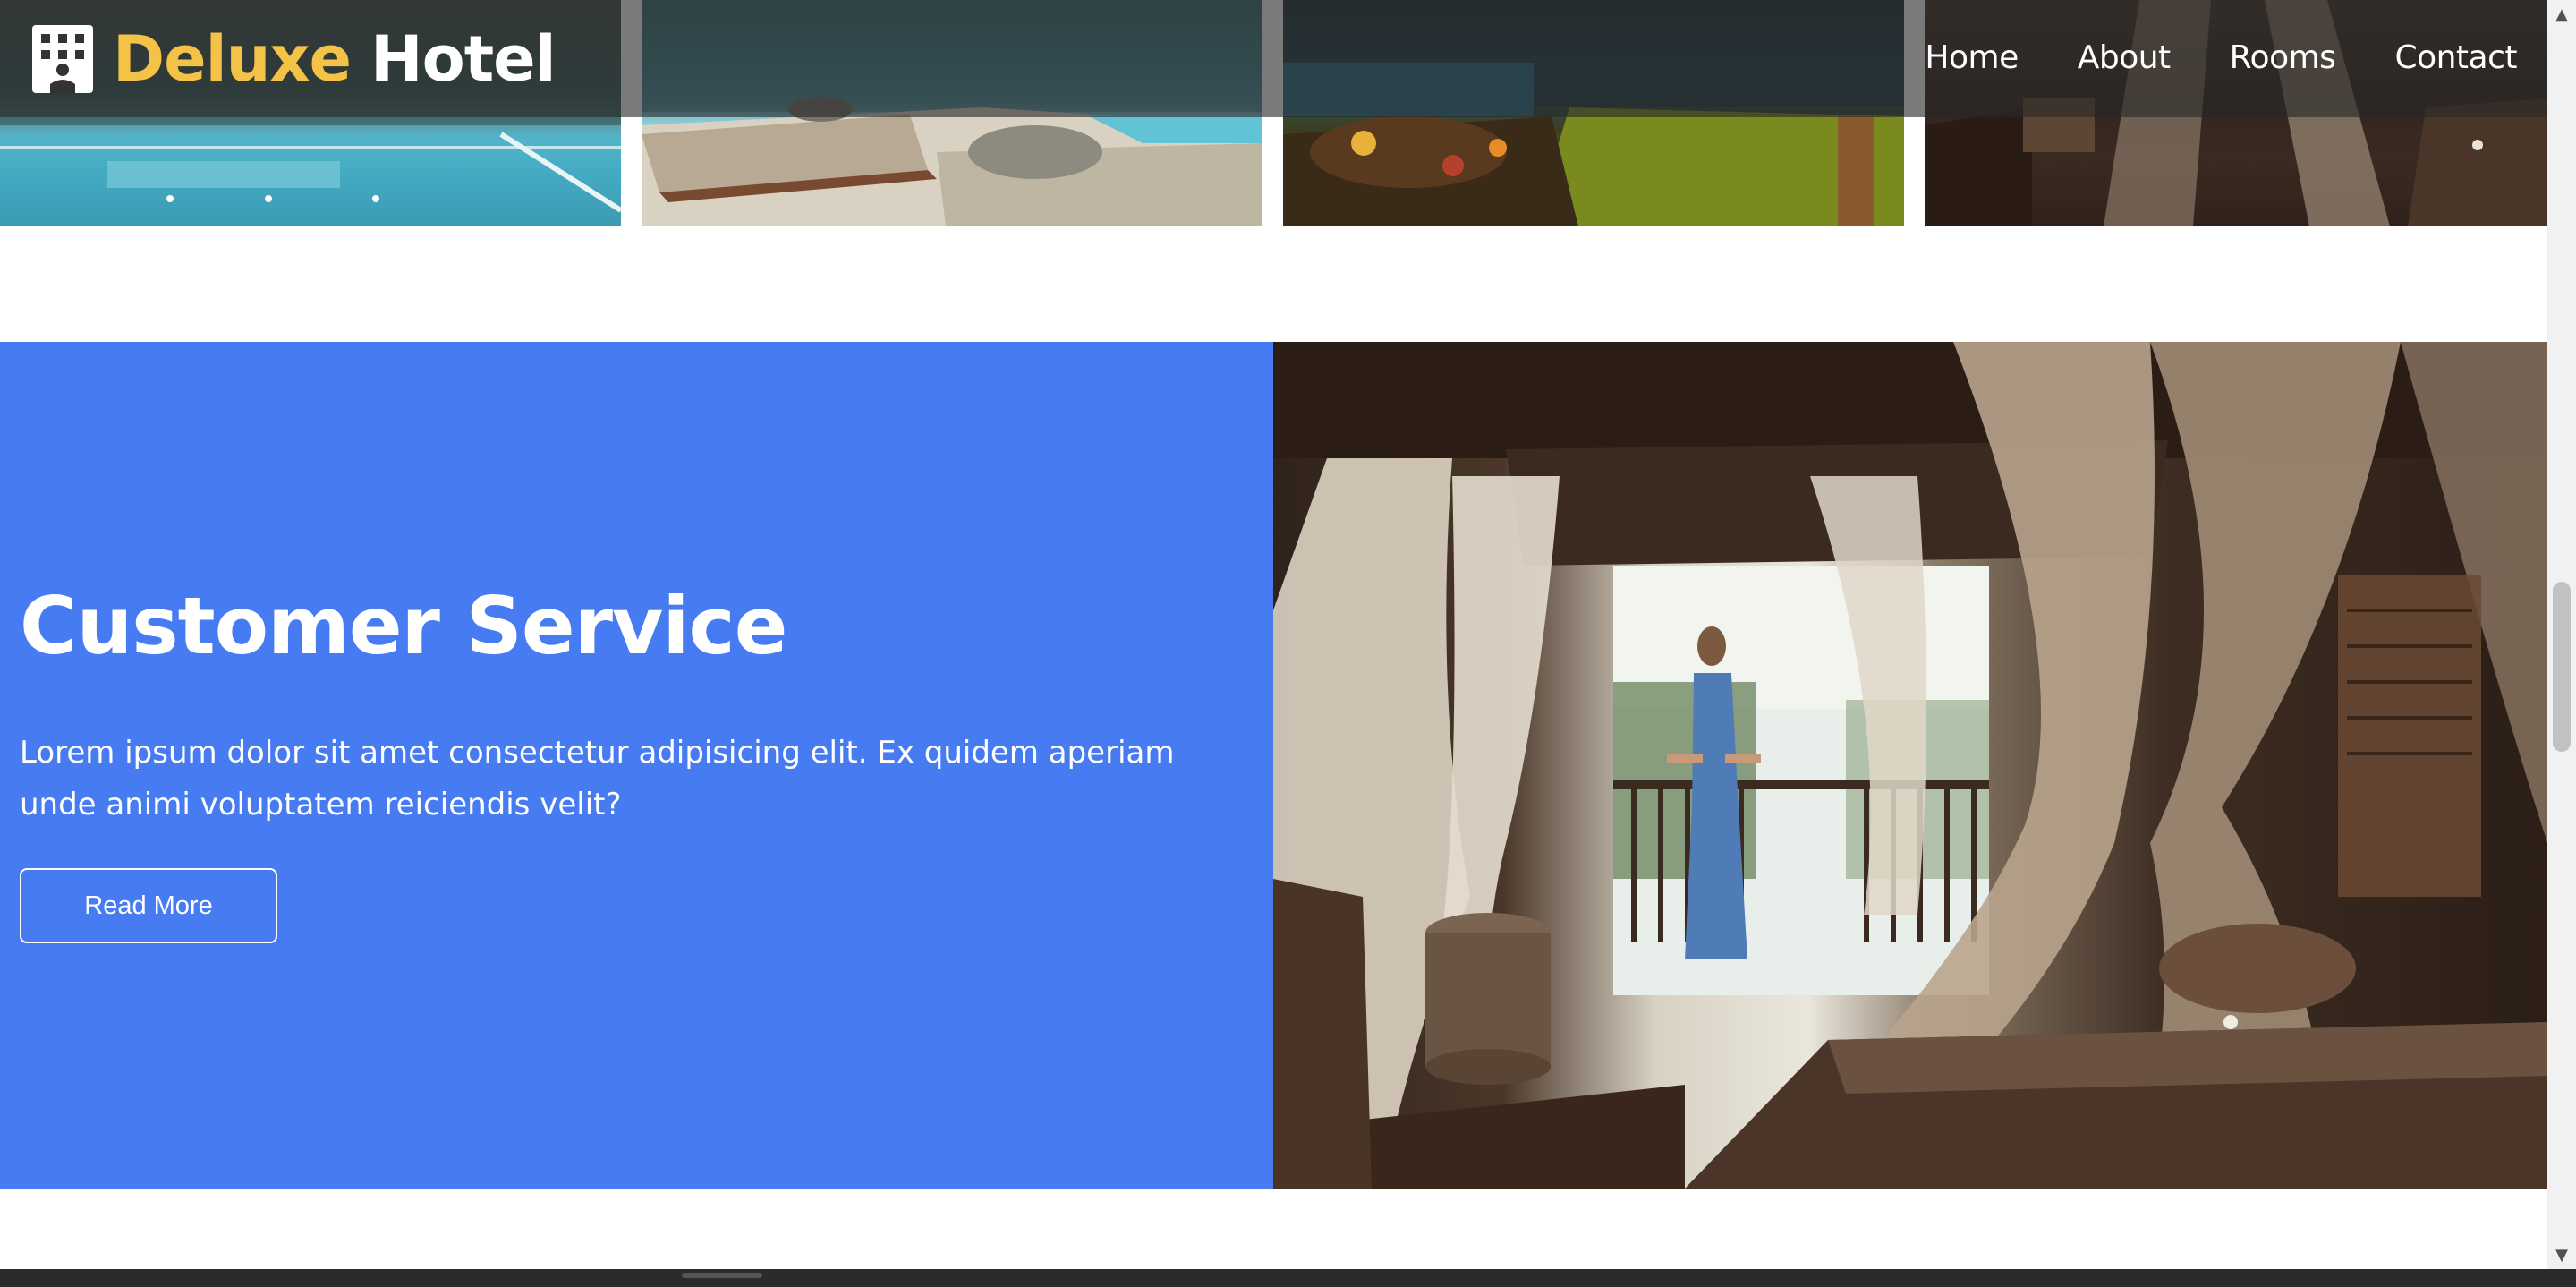 The width and height of the screenshot is (2576, 1287). What do you see at coordinates (2561, 1254) in the screenshot?
I see `scroll-down-arrow-icon: ▼` at bounding box center [2561, 1254].